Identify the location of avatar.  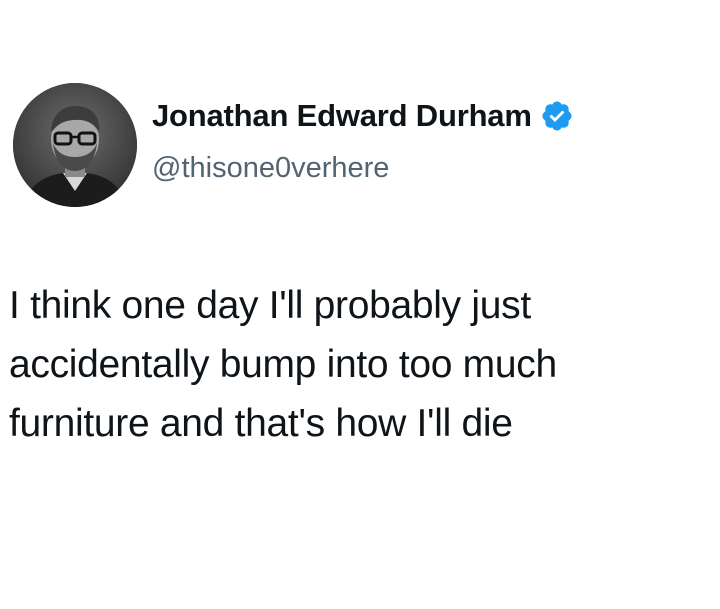
(75, 145).